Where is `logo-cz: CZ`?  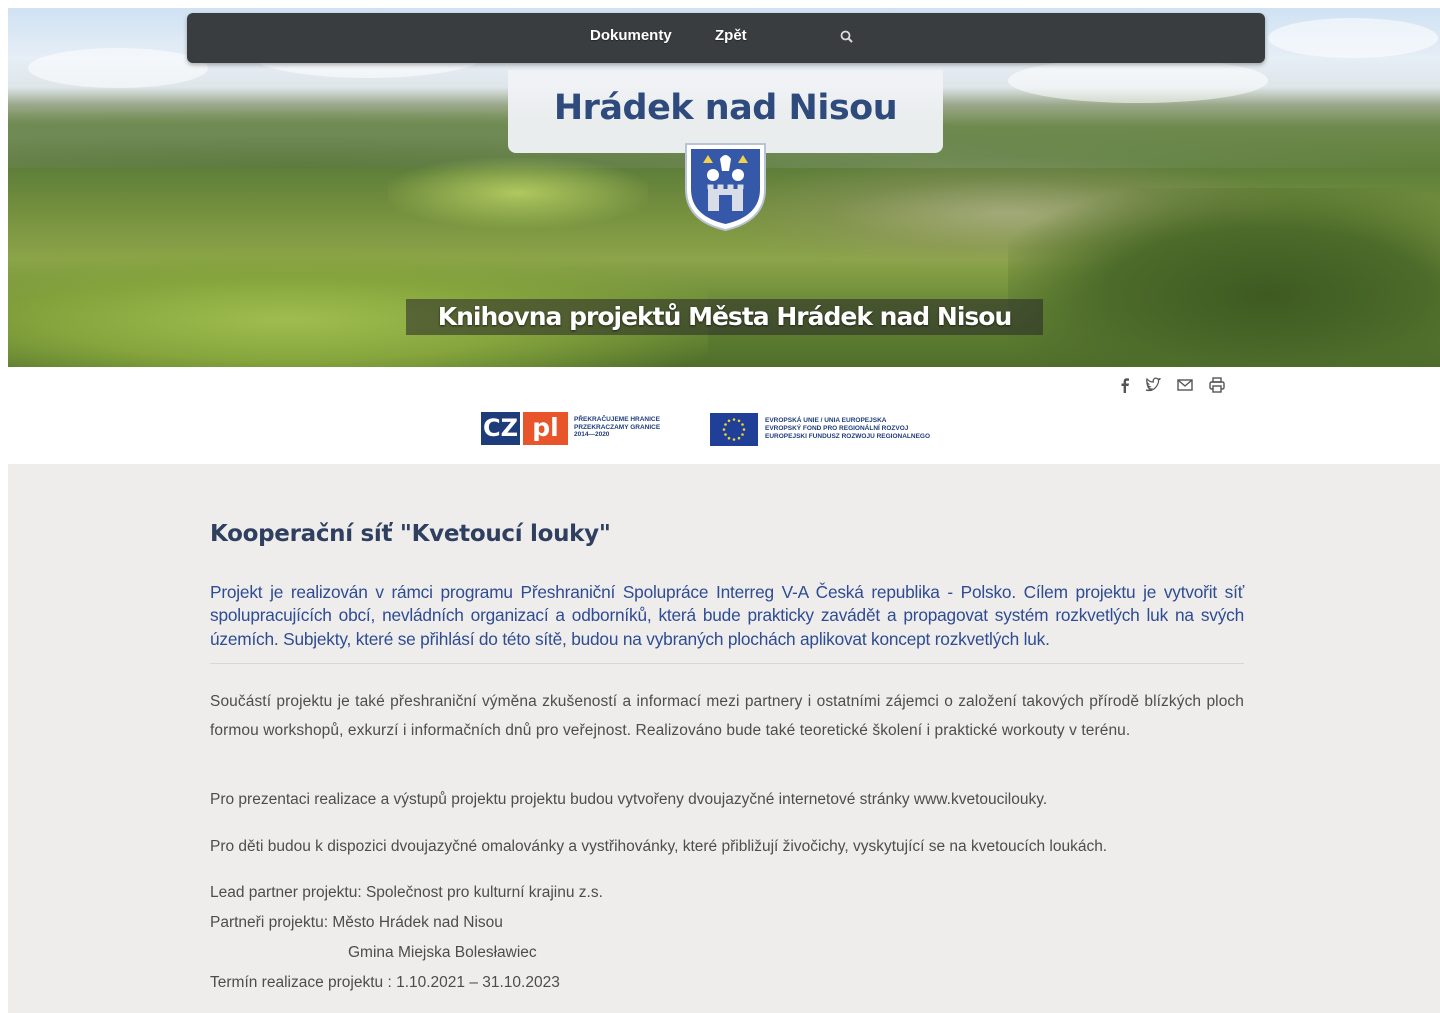
logo-cz: CZ is located at coordinates (500, 428).